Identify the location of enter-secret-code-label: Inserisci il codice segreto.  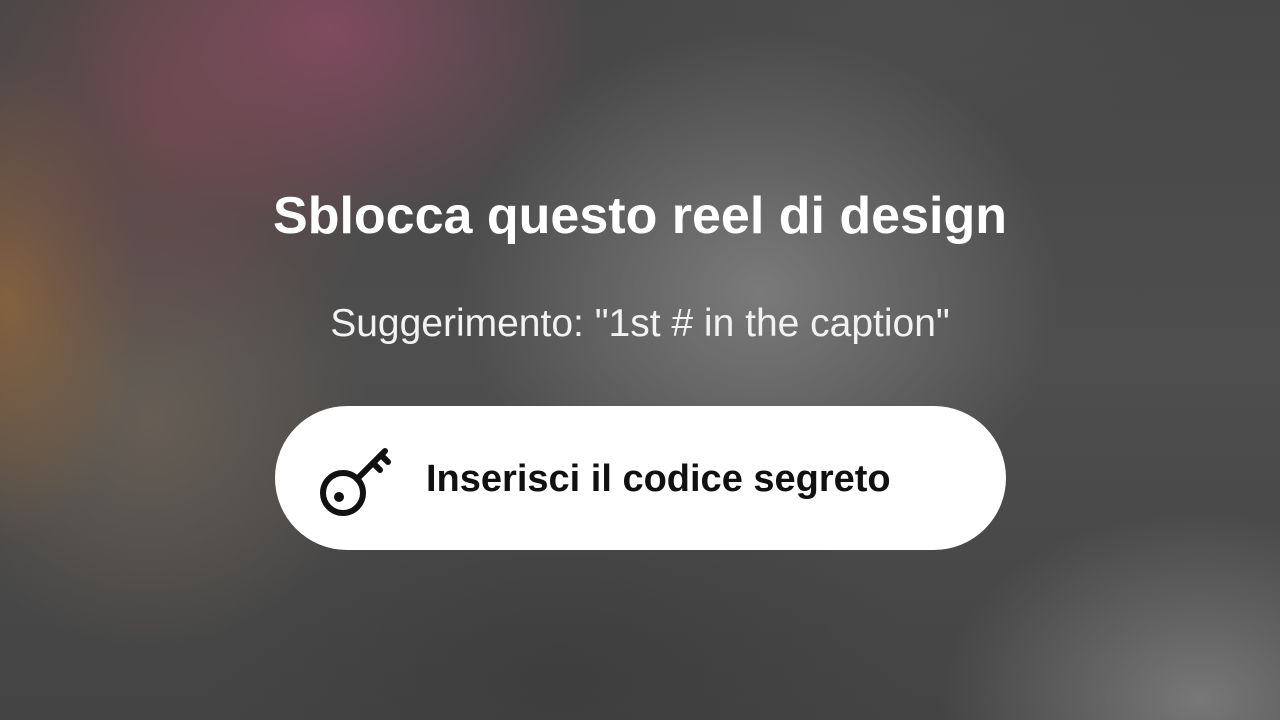
(658, 479).